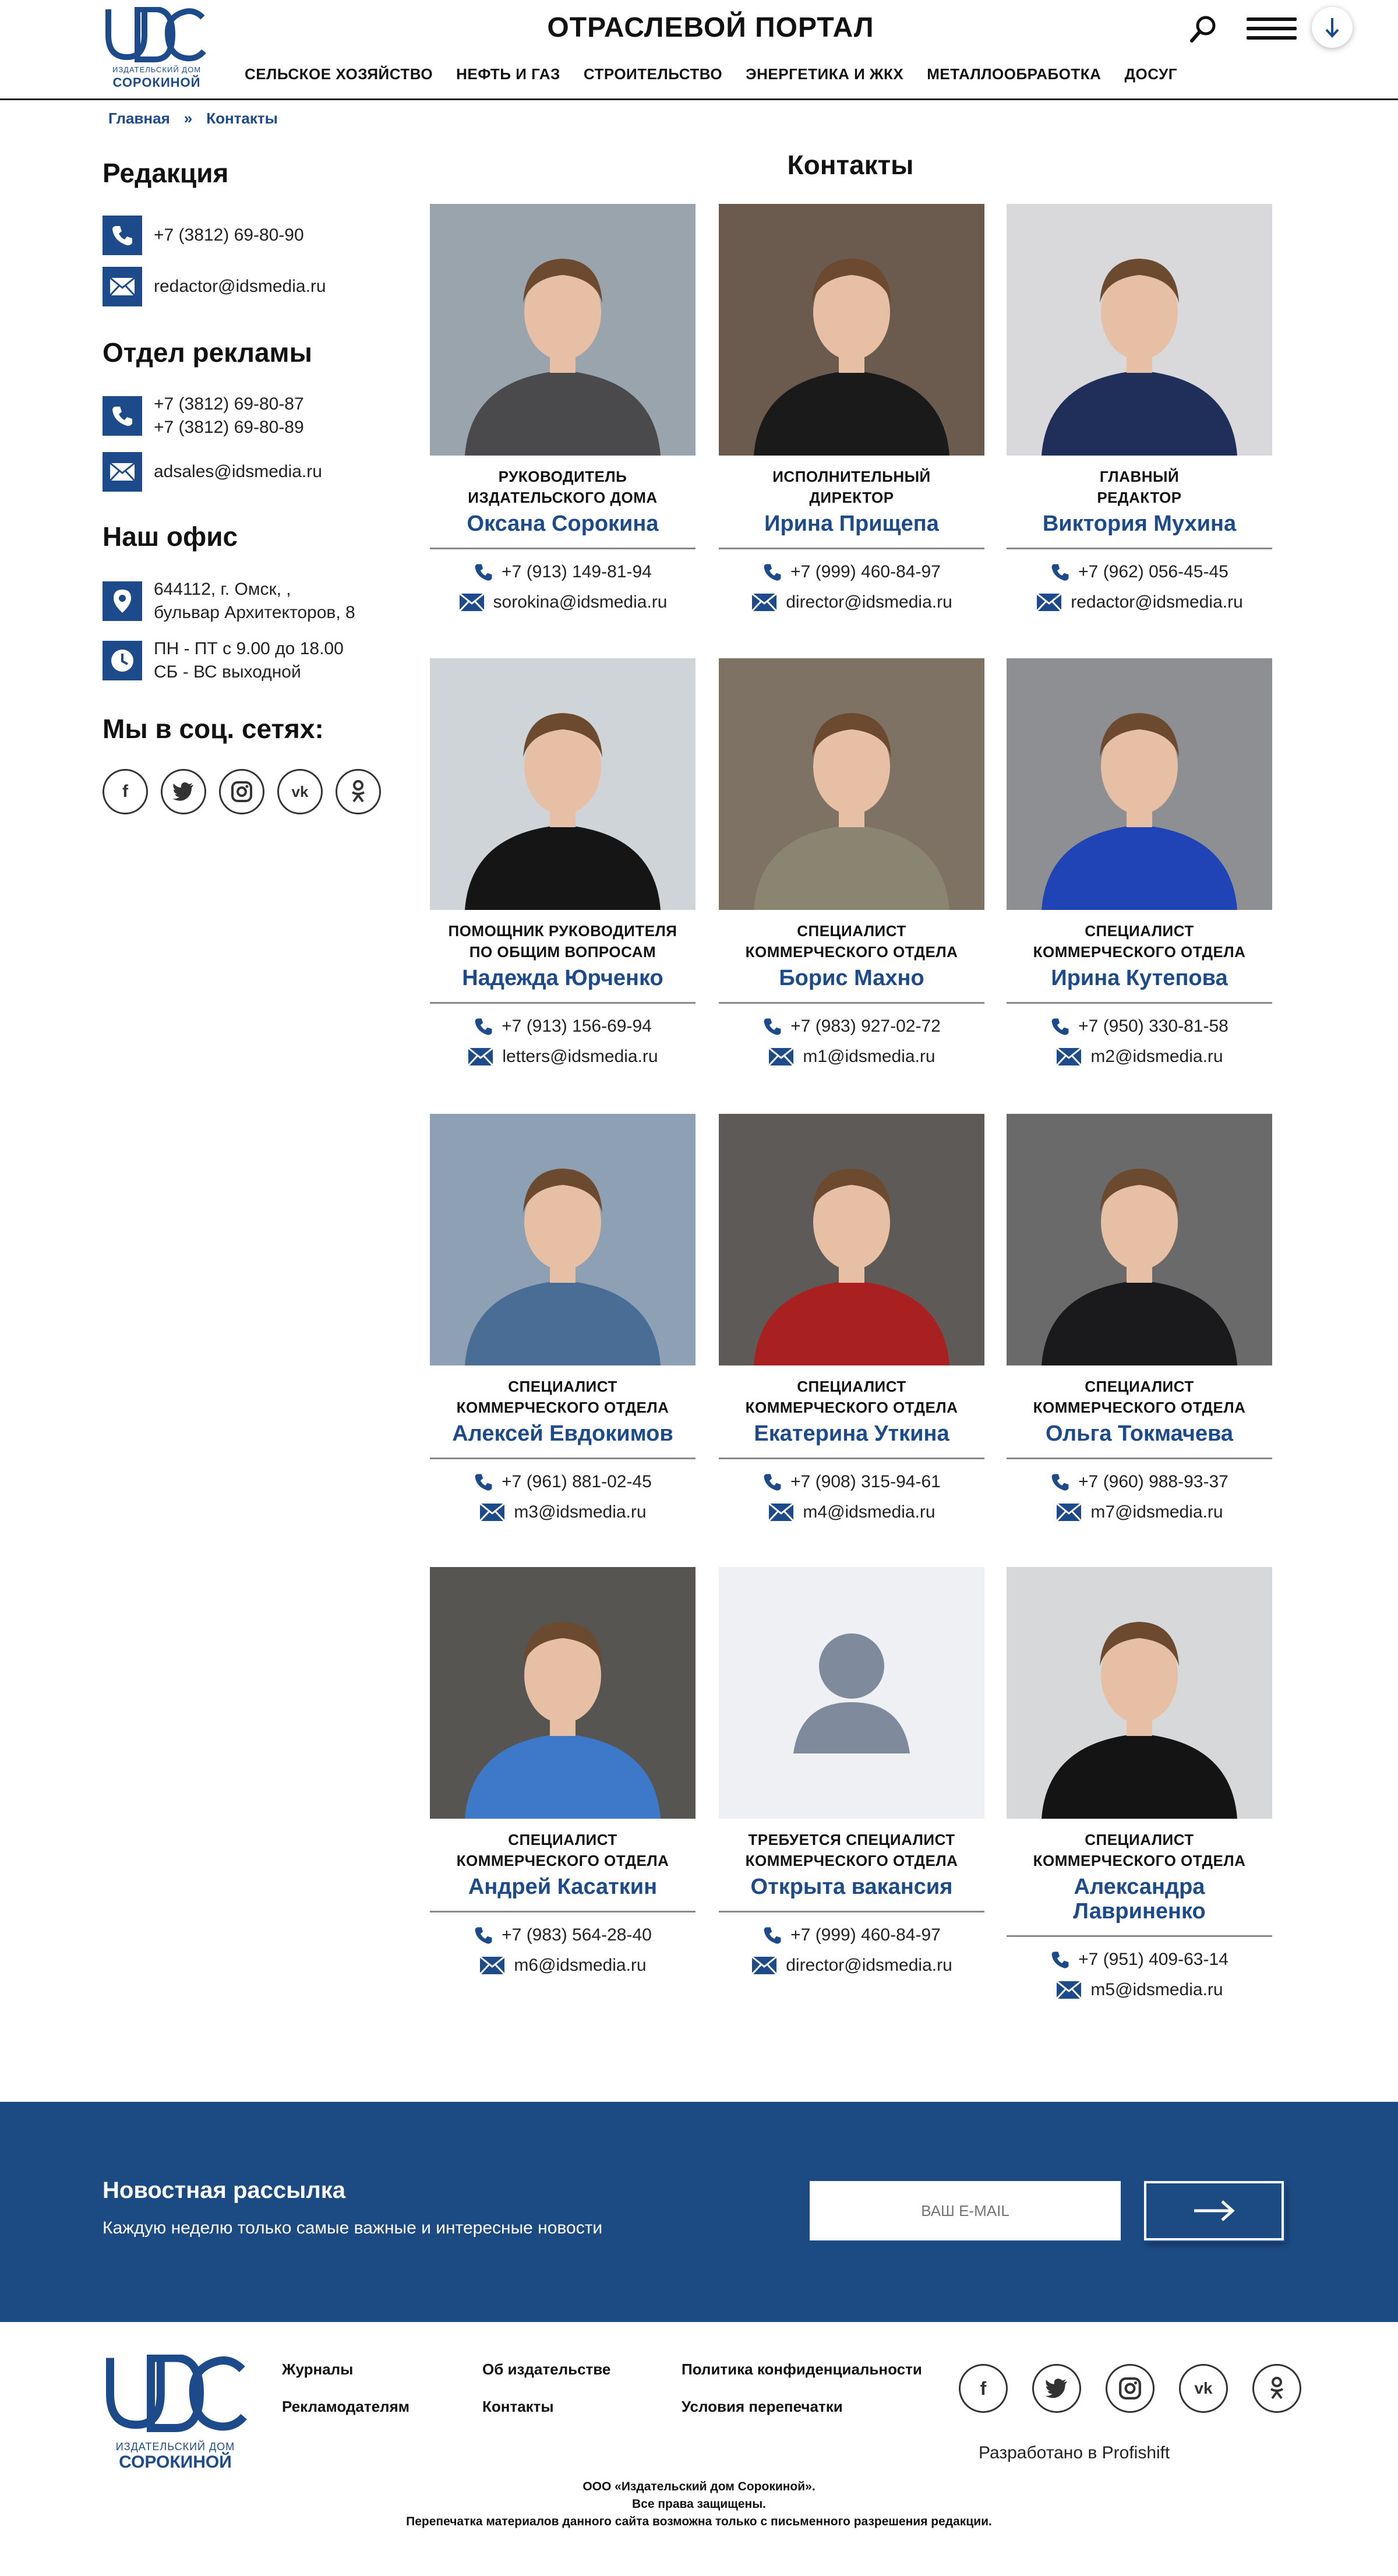  What do you see at coordinates (177, 2392) in the screenshot?
I see `footer-logo-graphic` at bounding box center [177, 2392].